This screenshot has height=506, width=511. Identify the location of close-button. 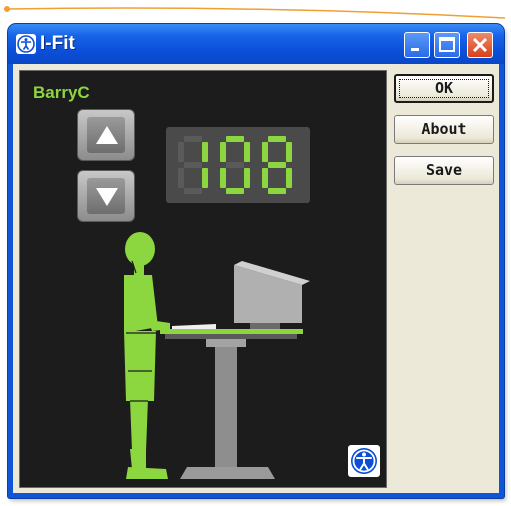
(480, 45).